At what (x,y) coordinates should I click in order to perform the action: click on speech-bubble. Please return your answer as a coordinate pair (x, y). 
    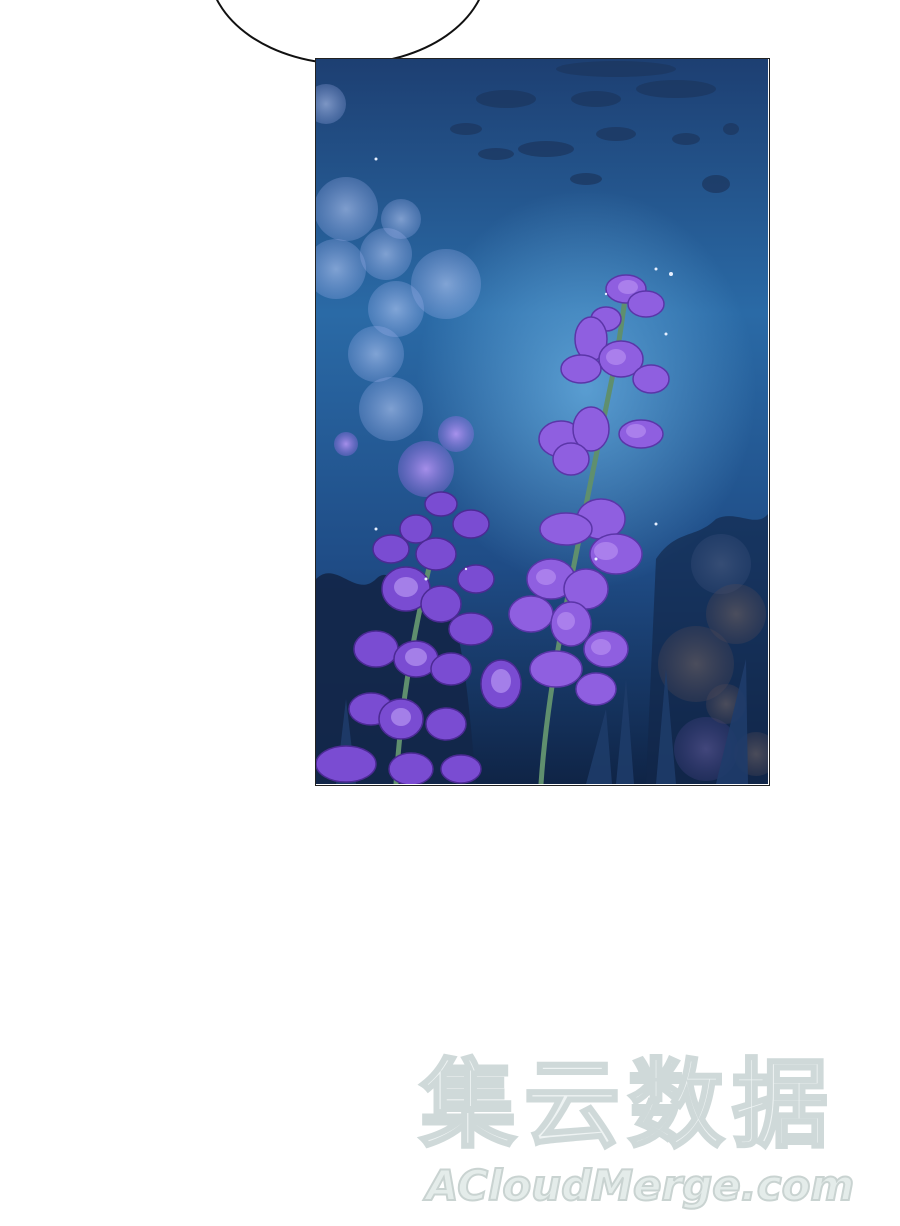
    Looking at the image, I should click on (348, 32).